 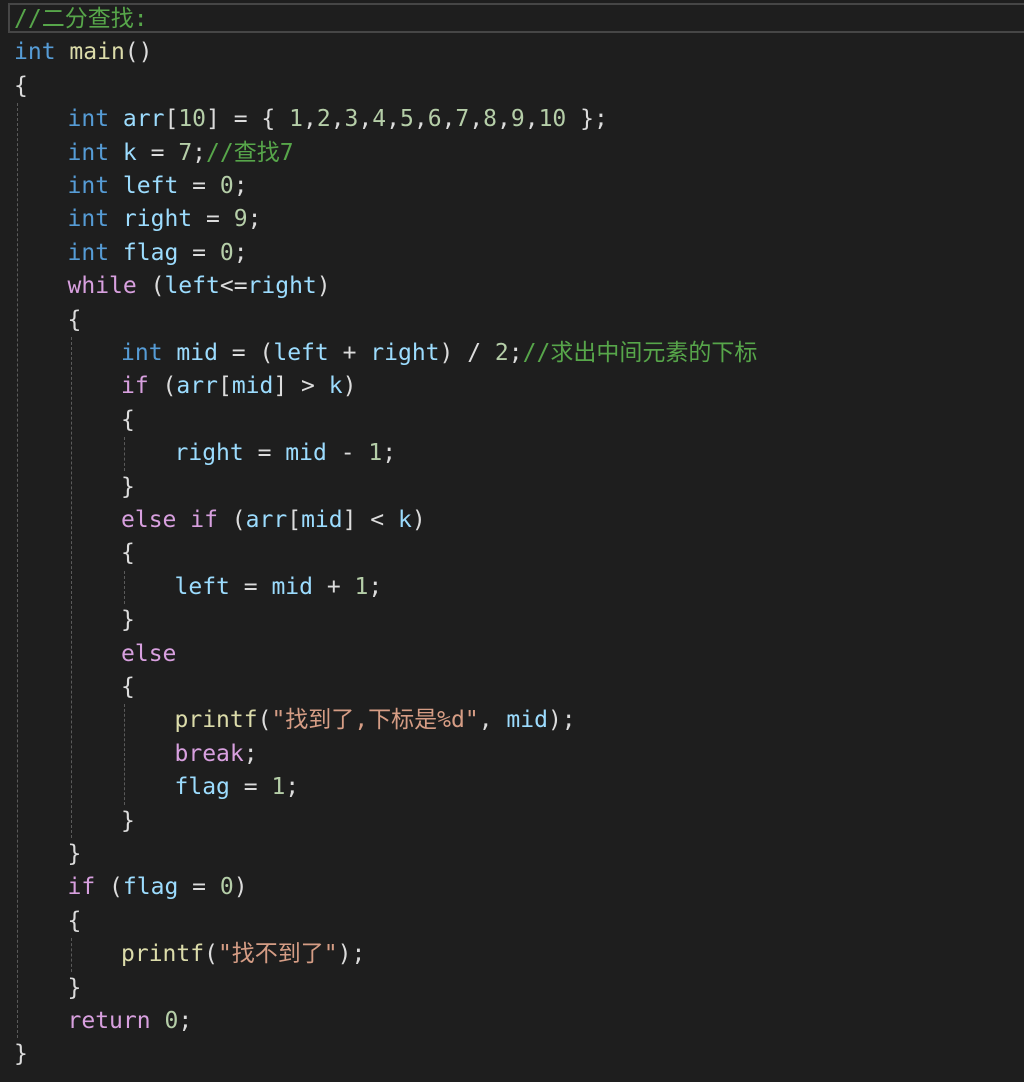 What do you see at coordinates (102, 286) in the screenshot?
I see `code-token: while` at bounding box center [102, 286].